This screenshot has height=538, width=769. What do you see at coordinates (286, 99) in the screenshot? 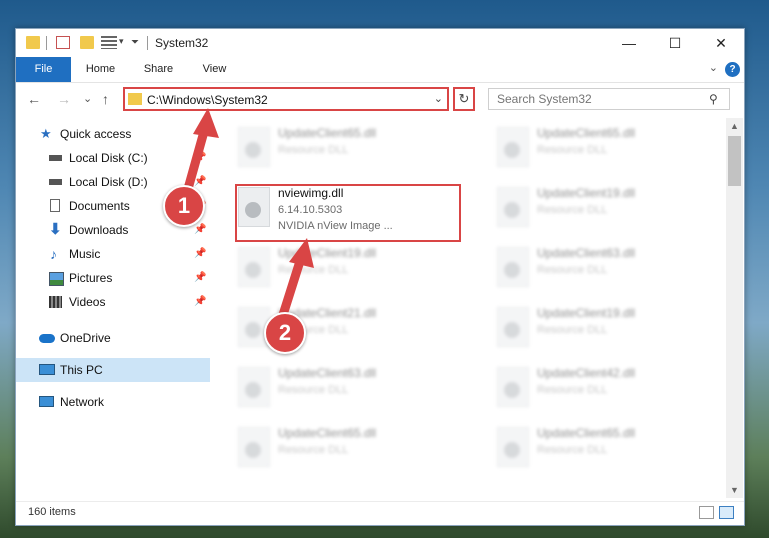
I see `address-bar: C:\Windows\System32 ⌄` at bounding box center [286, 99].